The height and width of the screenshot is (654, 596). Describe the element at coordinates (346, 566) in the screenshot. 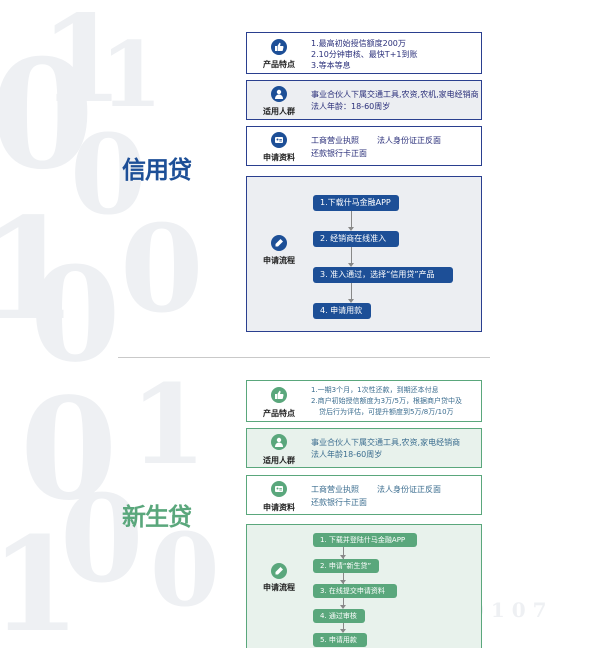

I see `process-step-2: 2. 申请“新生贷”` at that location.